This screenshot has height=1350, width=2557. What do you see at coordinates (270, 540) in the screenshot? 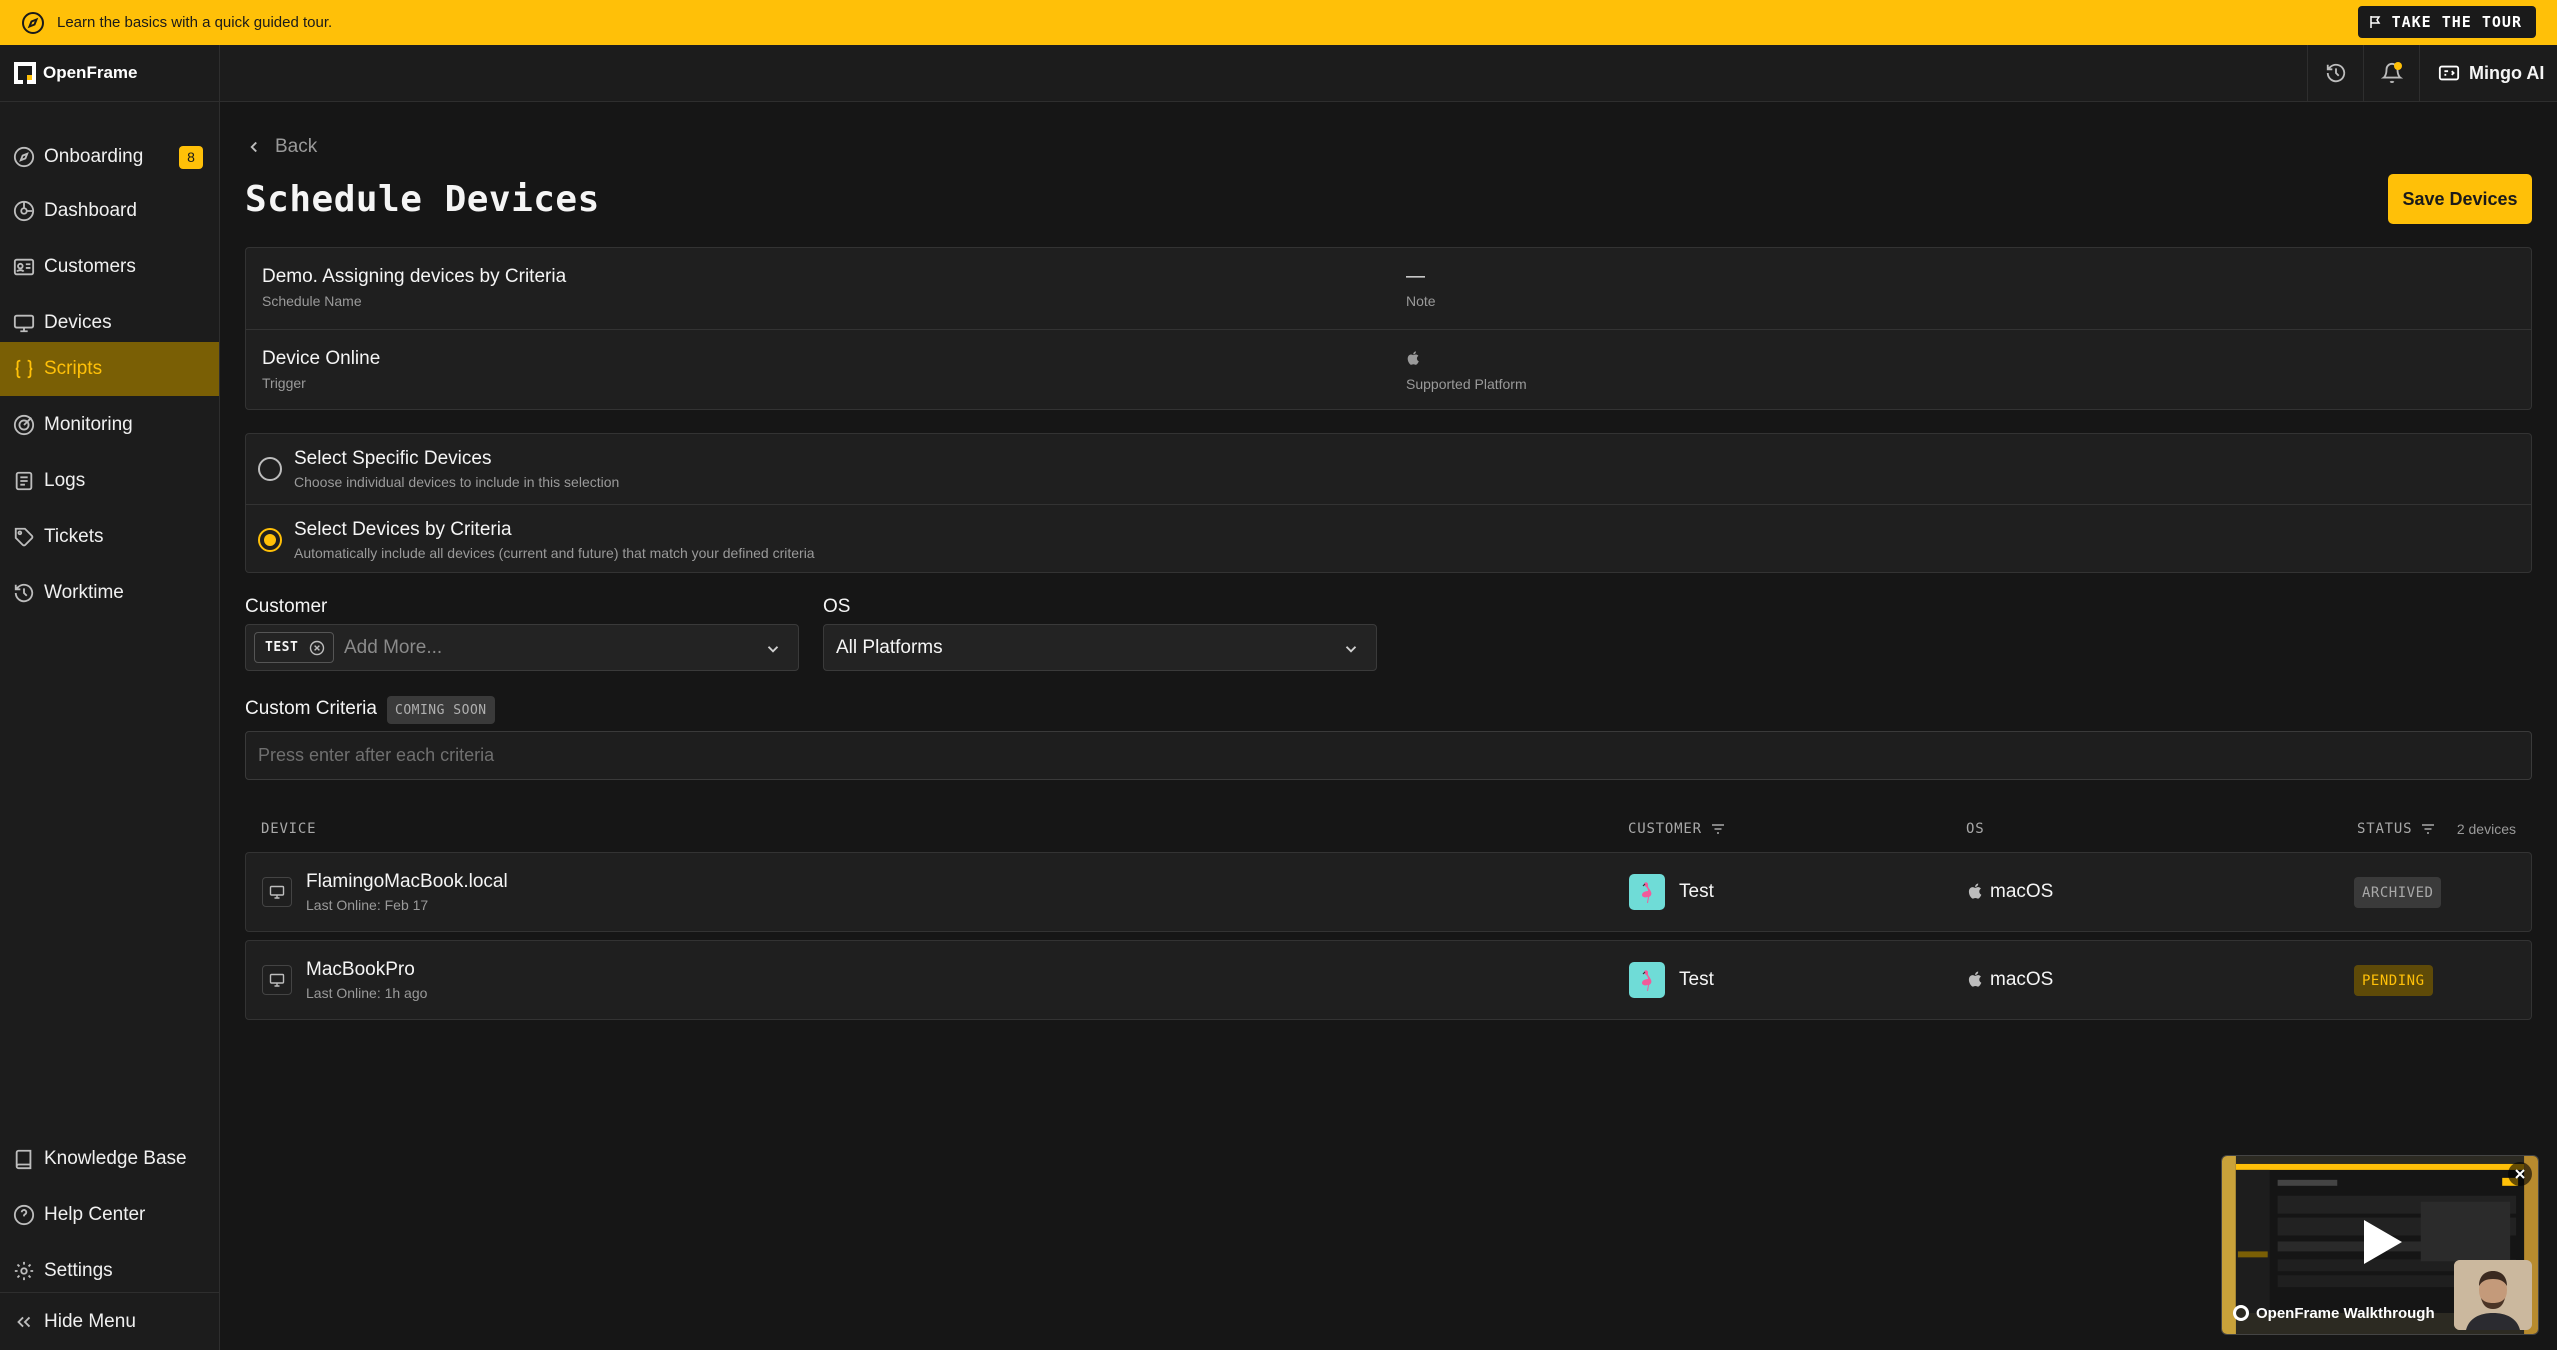
I see `radio-button-checked` at bounding box center [270, 540].